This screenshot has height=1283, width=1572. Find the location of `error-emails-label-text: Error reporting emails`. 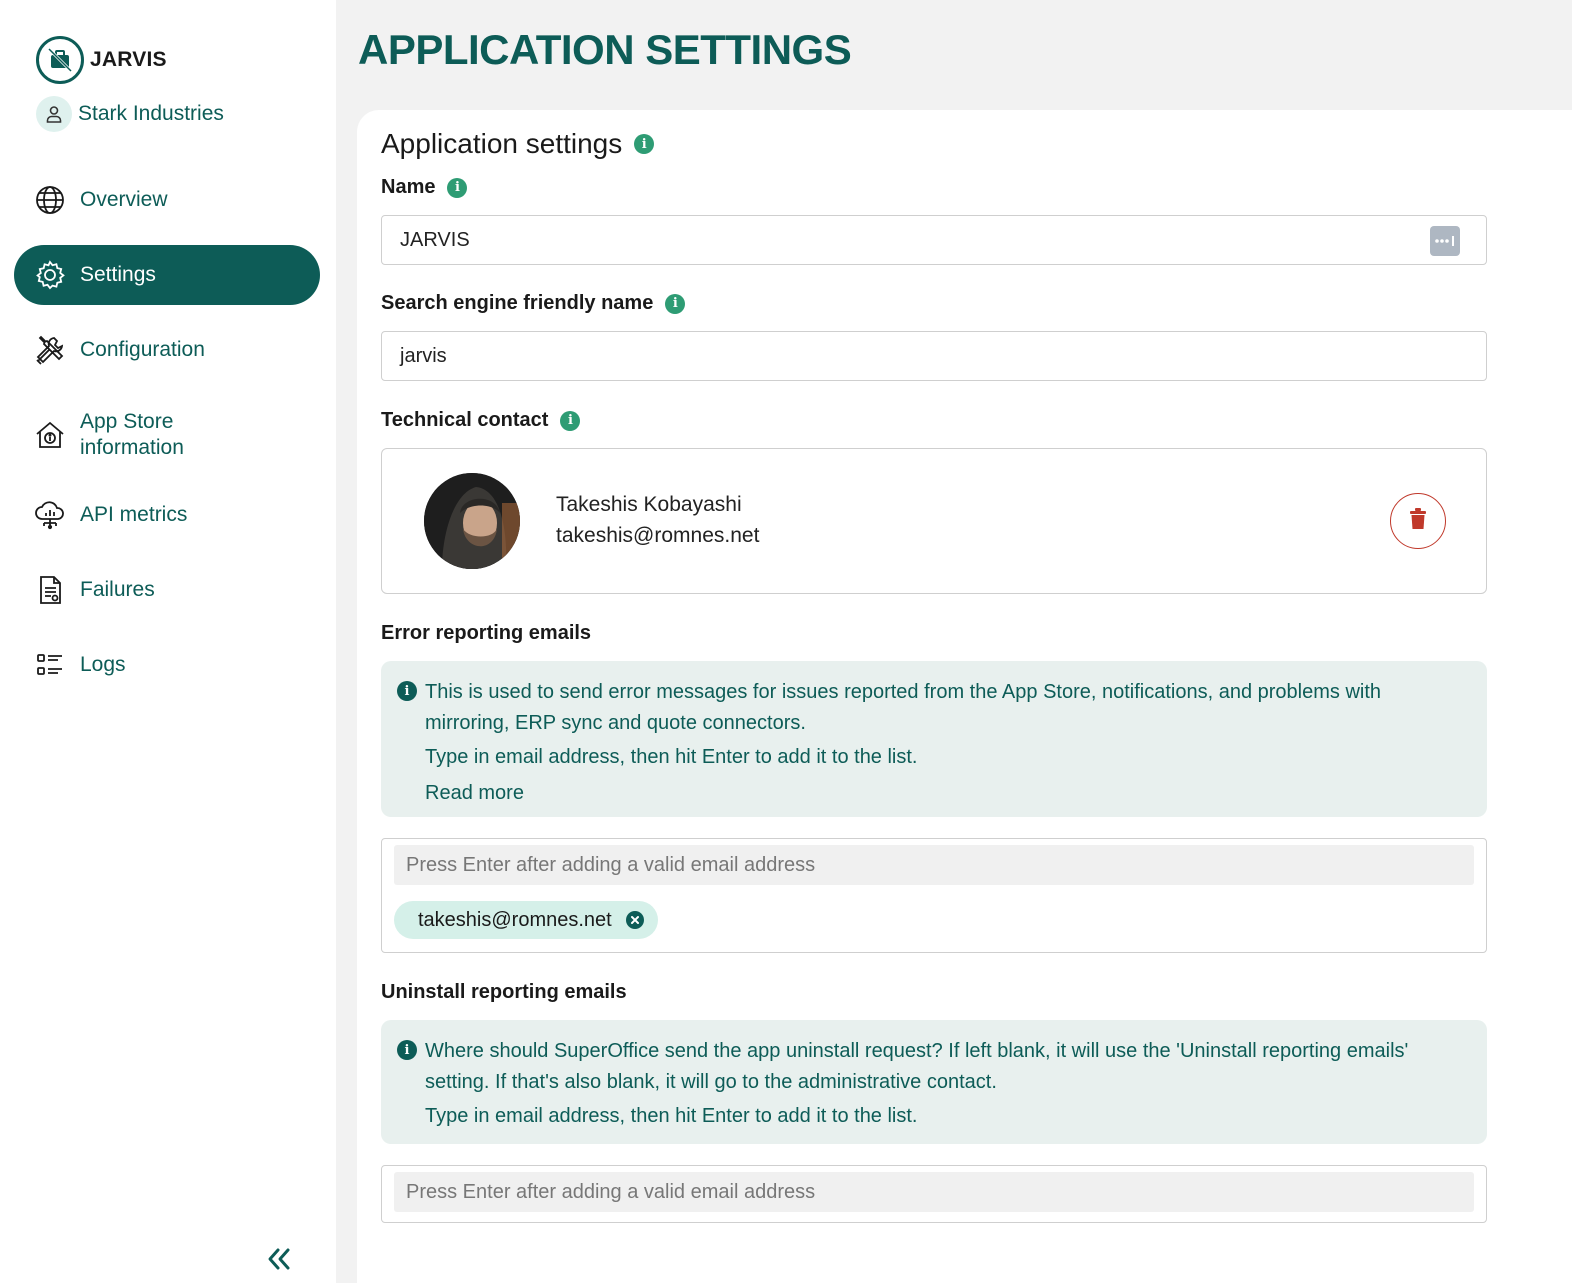

error-emails-label-text: Error reporting emails is located at coordinates (486, 633).